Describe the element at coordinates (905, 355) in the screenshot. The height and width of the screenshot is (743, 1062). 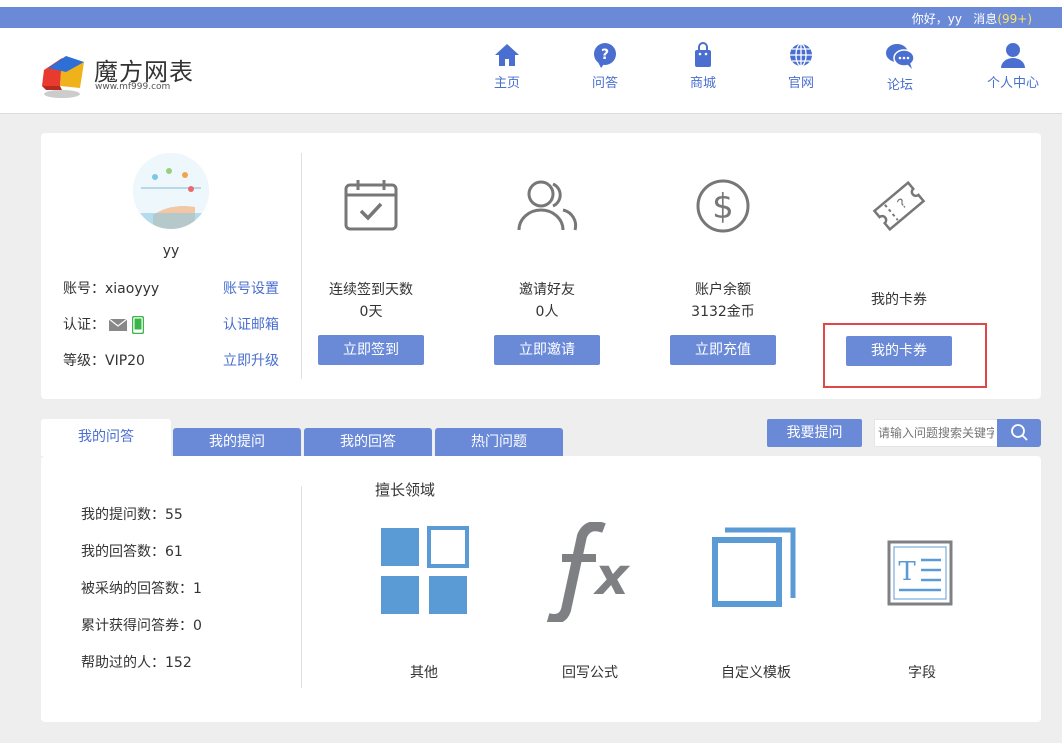
I see `highlight-box` at that location.